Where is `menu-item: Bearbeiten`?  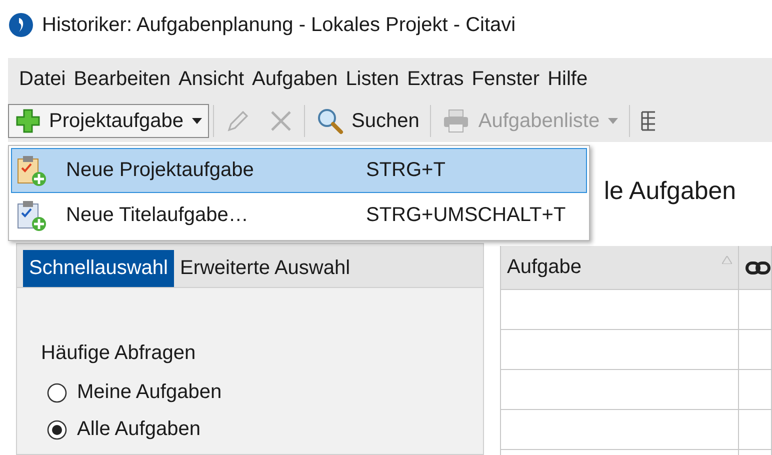
menu-item: Bearbeiten is located at coordinates (123, 79).